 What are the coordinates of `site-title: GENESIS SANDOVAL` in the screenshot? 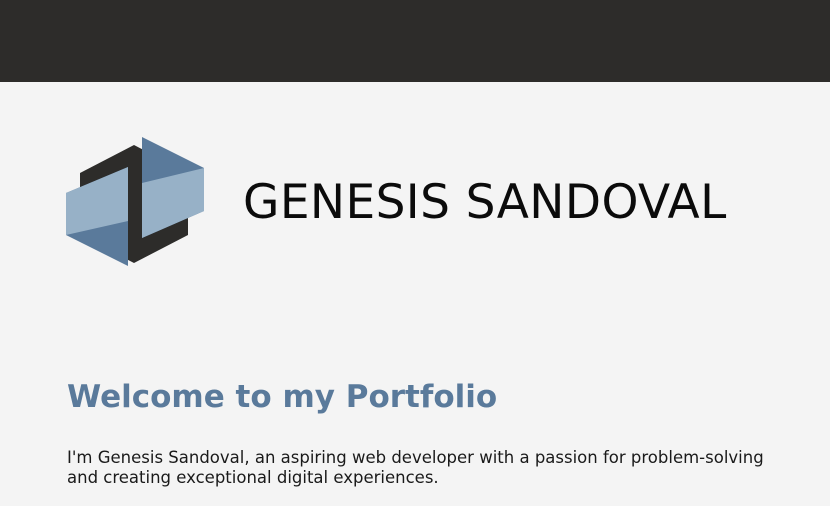 It's located at (485, 202).